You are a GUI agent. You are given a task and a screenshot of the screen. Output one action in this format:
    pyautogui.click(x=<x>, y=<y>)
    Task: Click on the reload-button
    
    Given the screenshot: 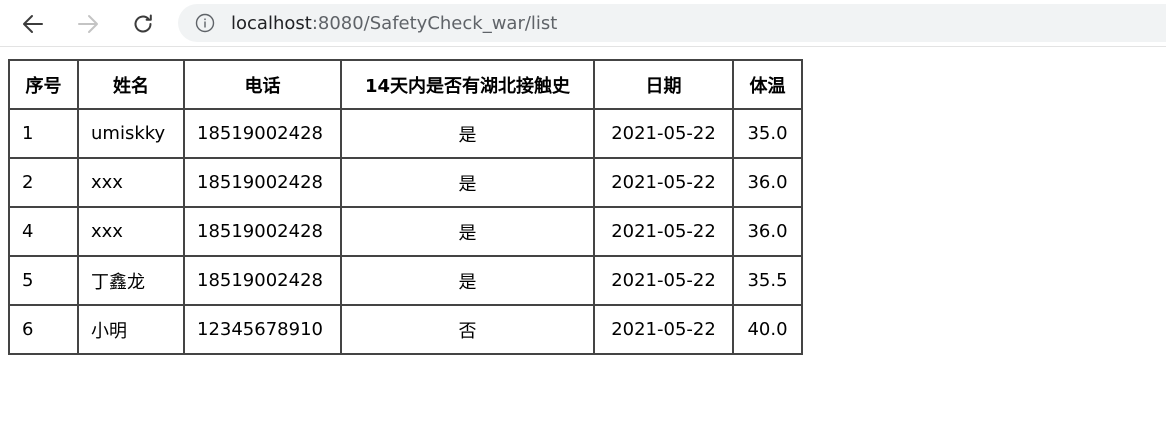 What is the action you would take?
    pyautogui.click(x=143, y=24)
    